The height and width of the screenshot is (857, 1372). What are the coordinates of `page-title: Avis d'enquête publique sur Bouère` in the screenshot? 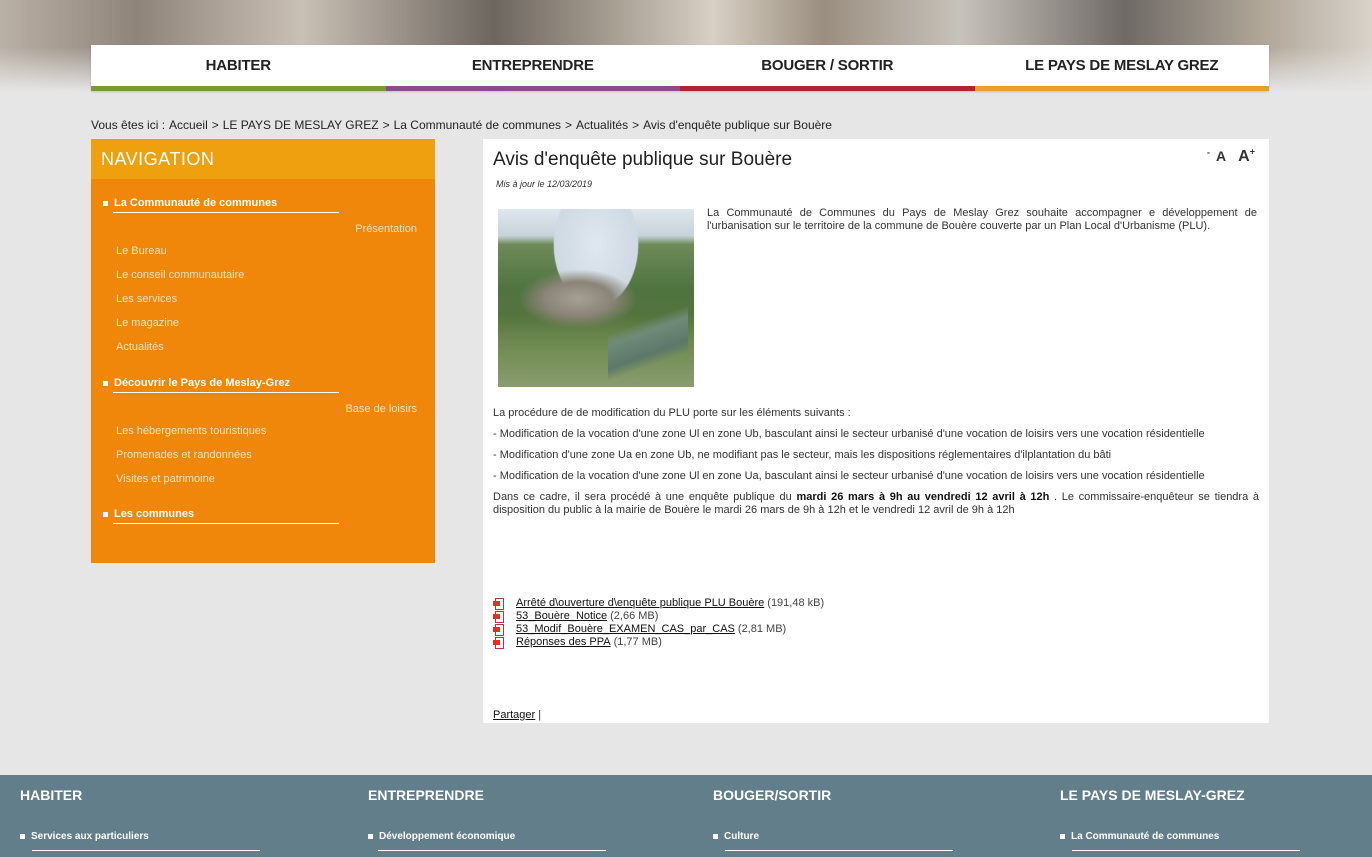 It's located at (643, 159).